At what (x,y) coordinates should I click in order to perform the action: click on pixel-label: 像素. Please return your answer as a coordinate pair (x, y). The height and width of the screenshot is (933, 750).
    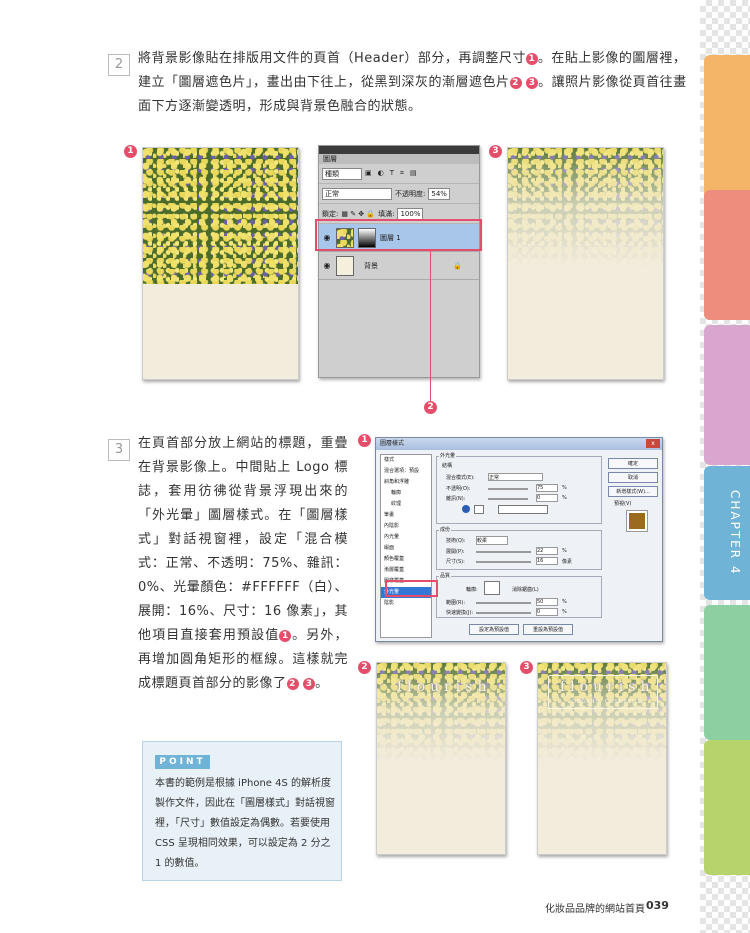
    Looking at the image, I should click on (567, 562).